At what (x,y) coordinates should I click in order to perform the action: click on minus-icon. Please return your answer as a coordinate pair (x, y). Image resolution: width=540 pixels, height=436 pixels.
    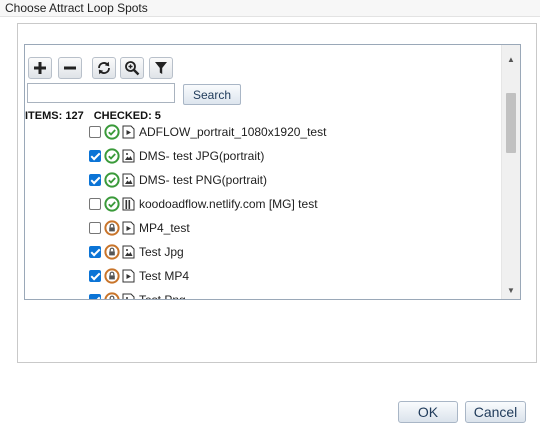
    Looking at the image, I should click on (70, 68).